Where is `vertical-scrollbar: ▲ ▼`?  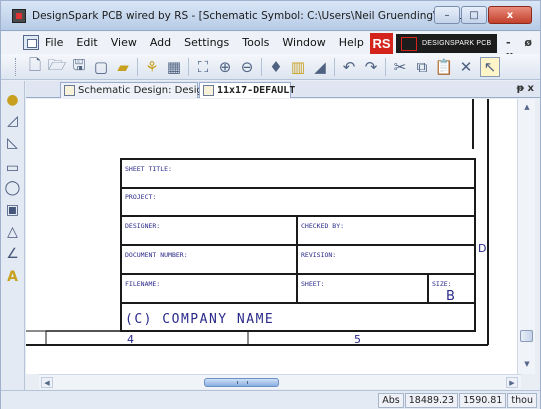 vertical-scrollbar: ▲ ▼ is located at coordinates (526, 236).